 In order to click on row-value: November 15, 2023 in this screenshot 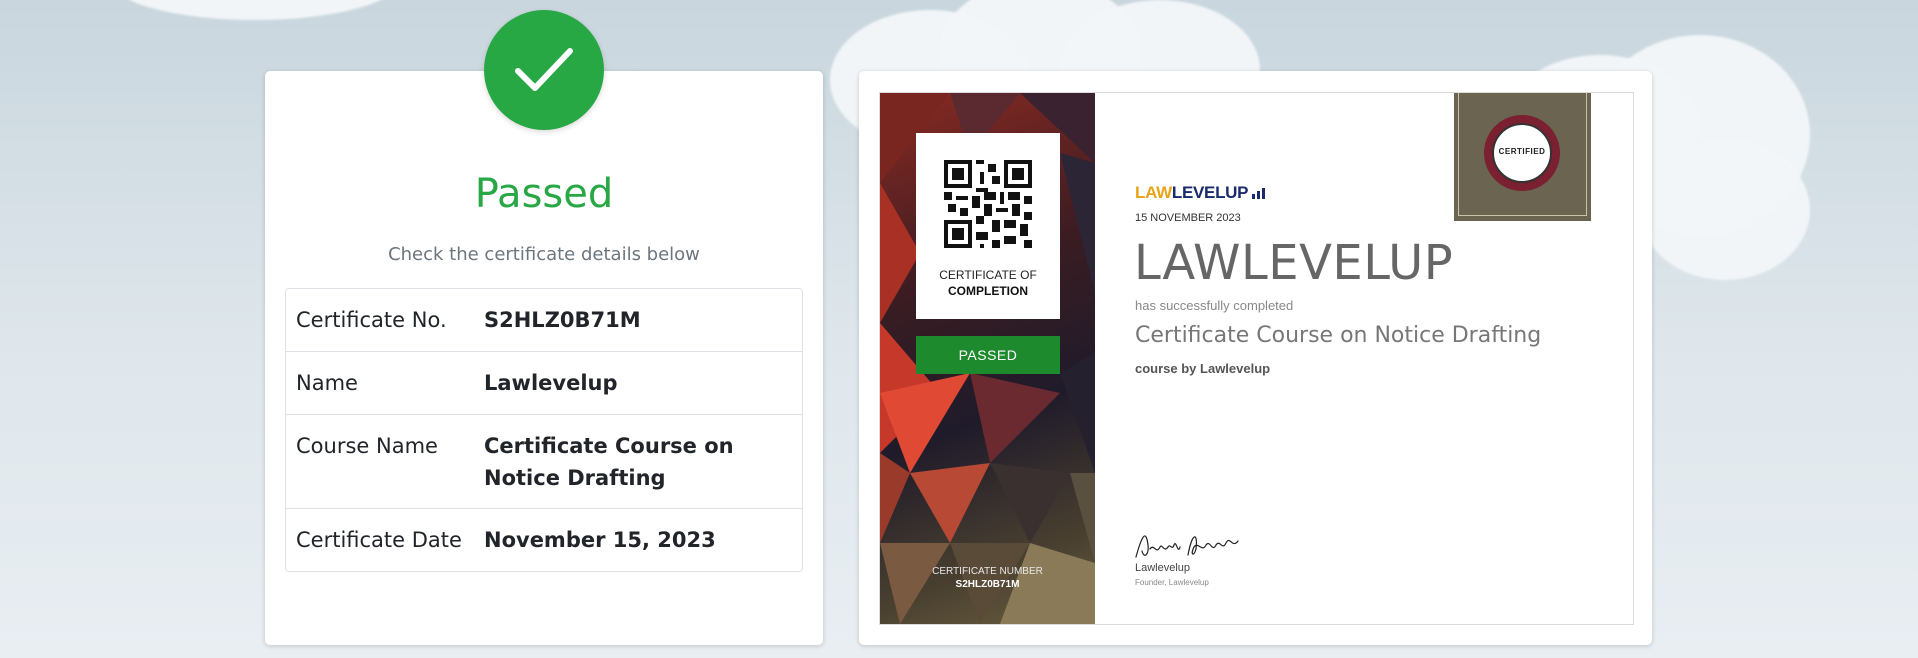, I will do `click(600, 540)`.